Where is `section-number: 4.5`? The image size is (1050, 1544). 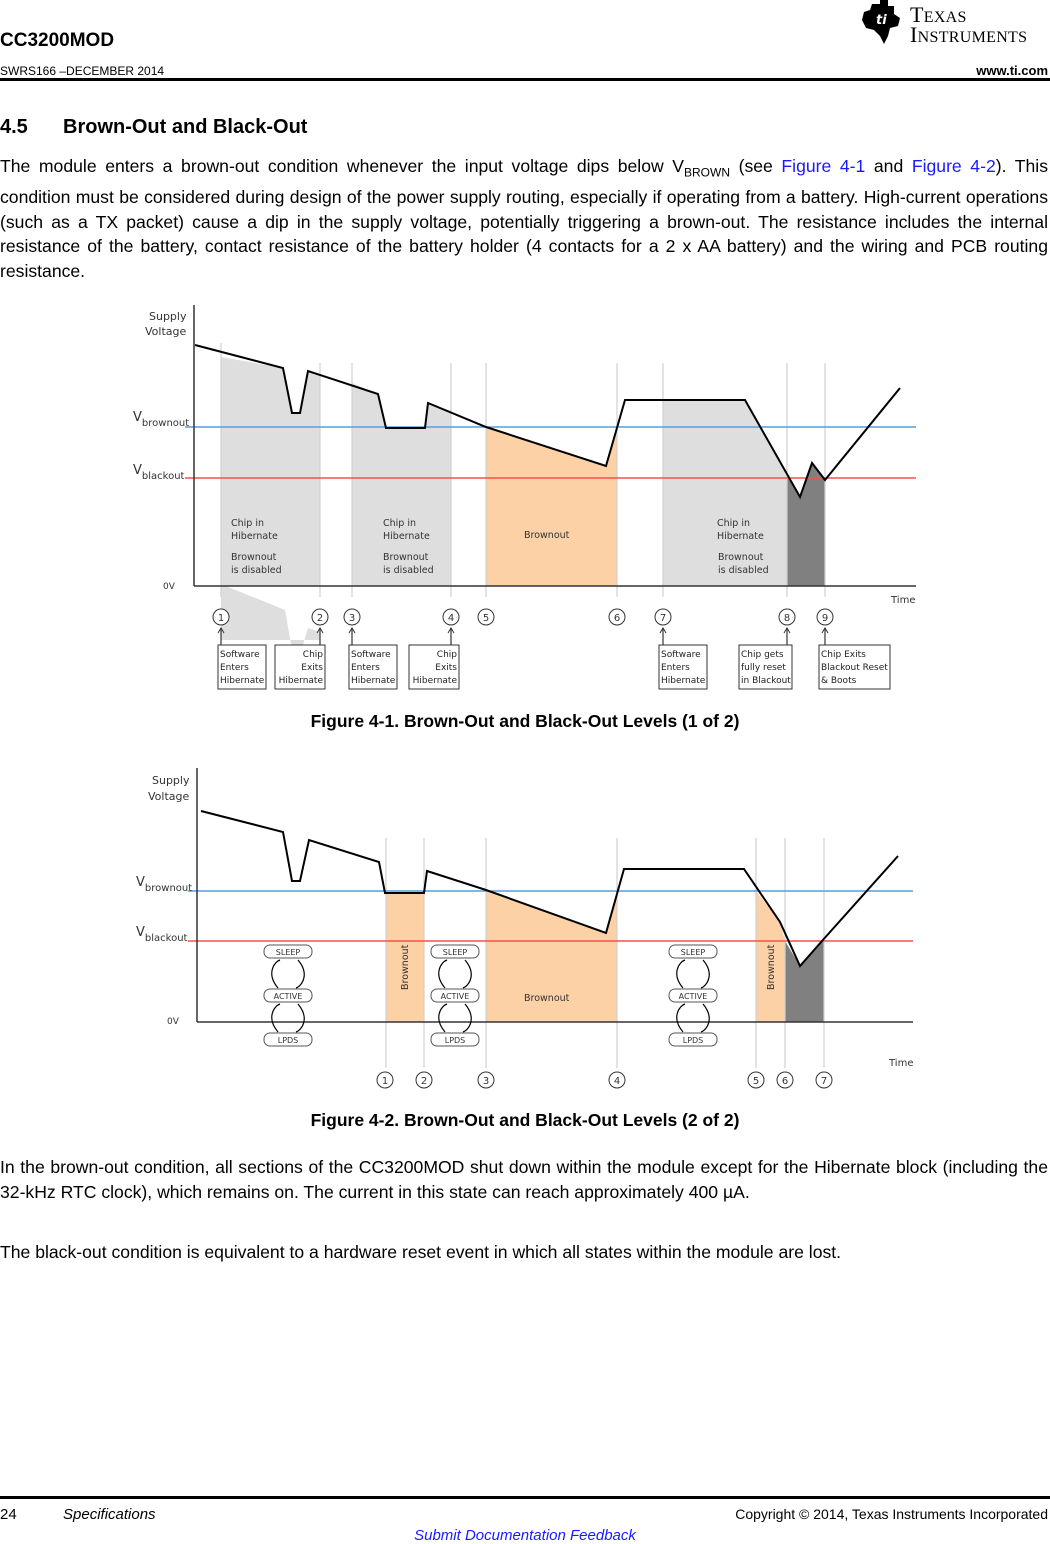
section-number: 4.5 is located at coordinates (14, 127).